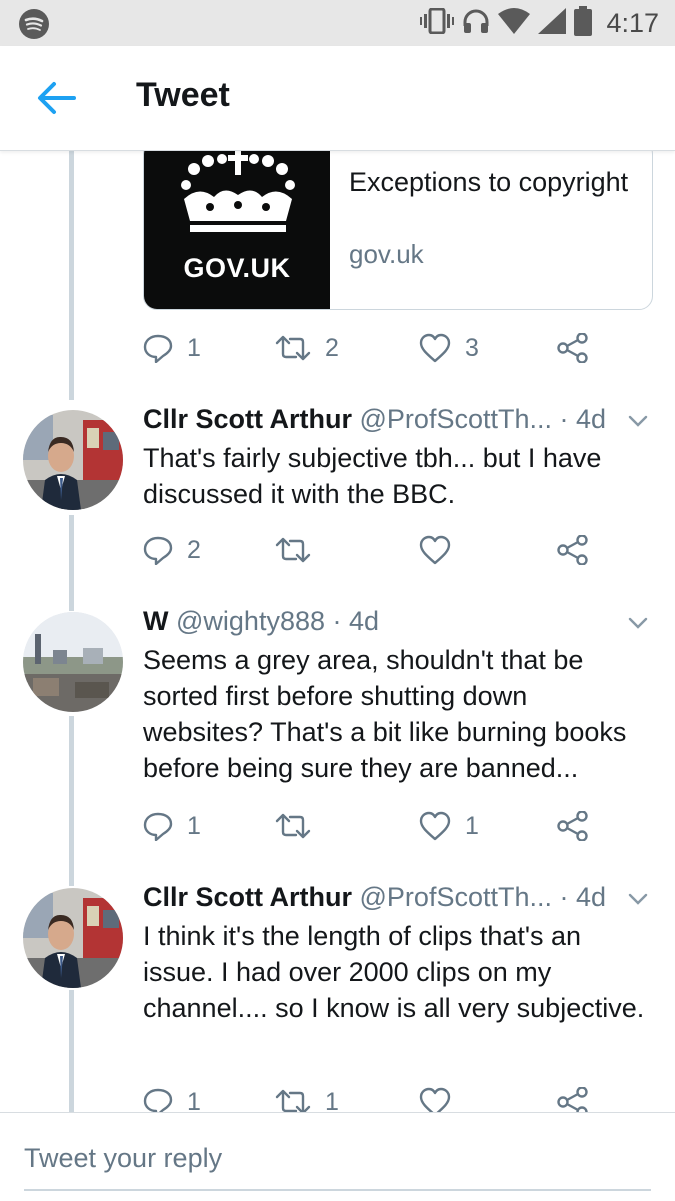  What do you see at coordinates (632, 22) in the screenshot?
I see `status-time: 4:17` at bounding box center [632, 22].